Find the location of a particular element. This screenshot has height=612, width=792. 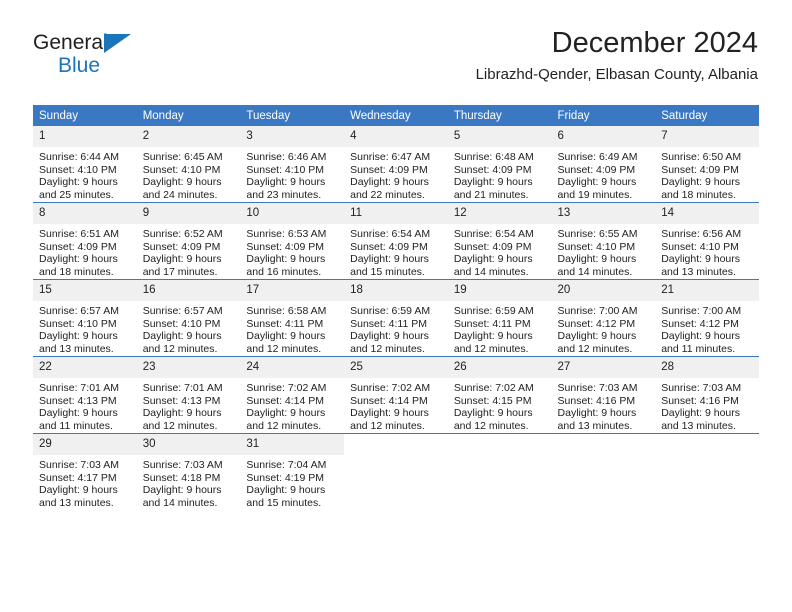

day-number: 16 is located at coordinates (188, 290).